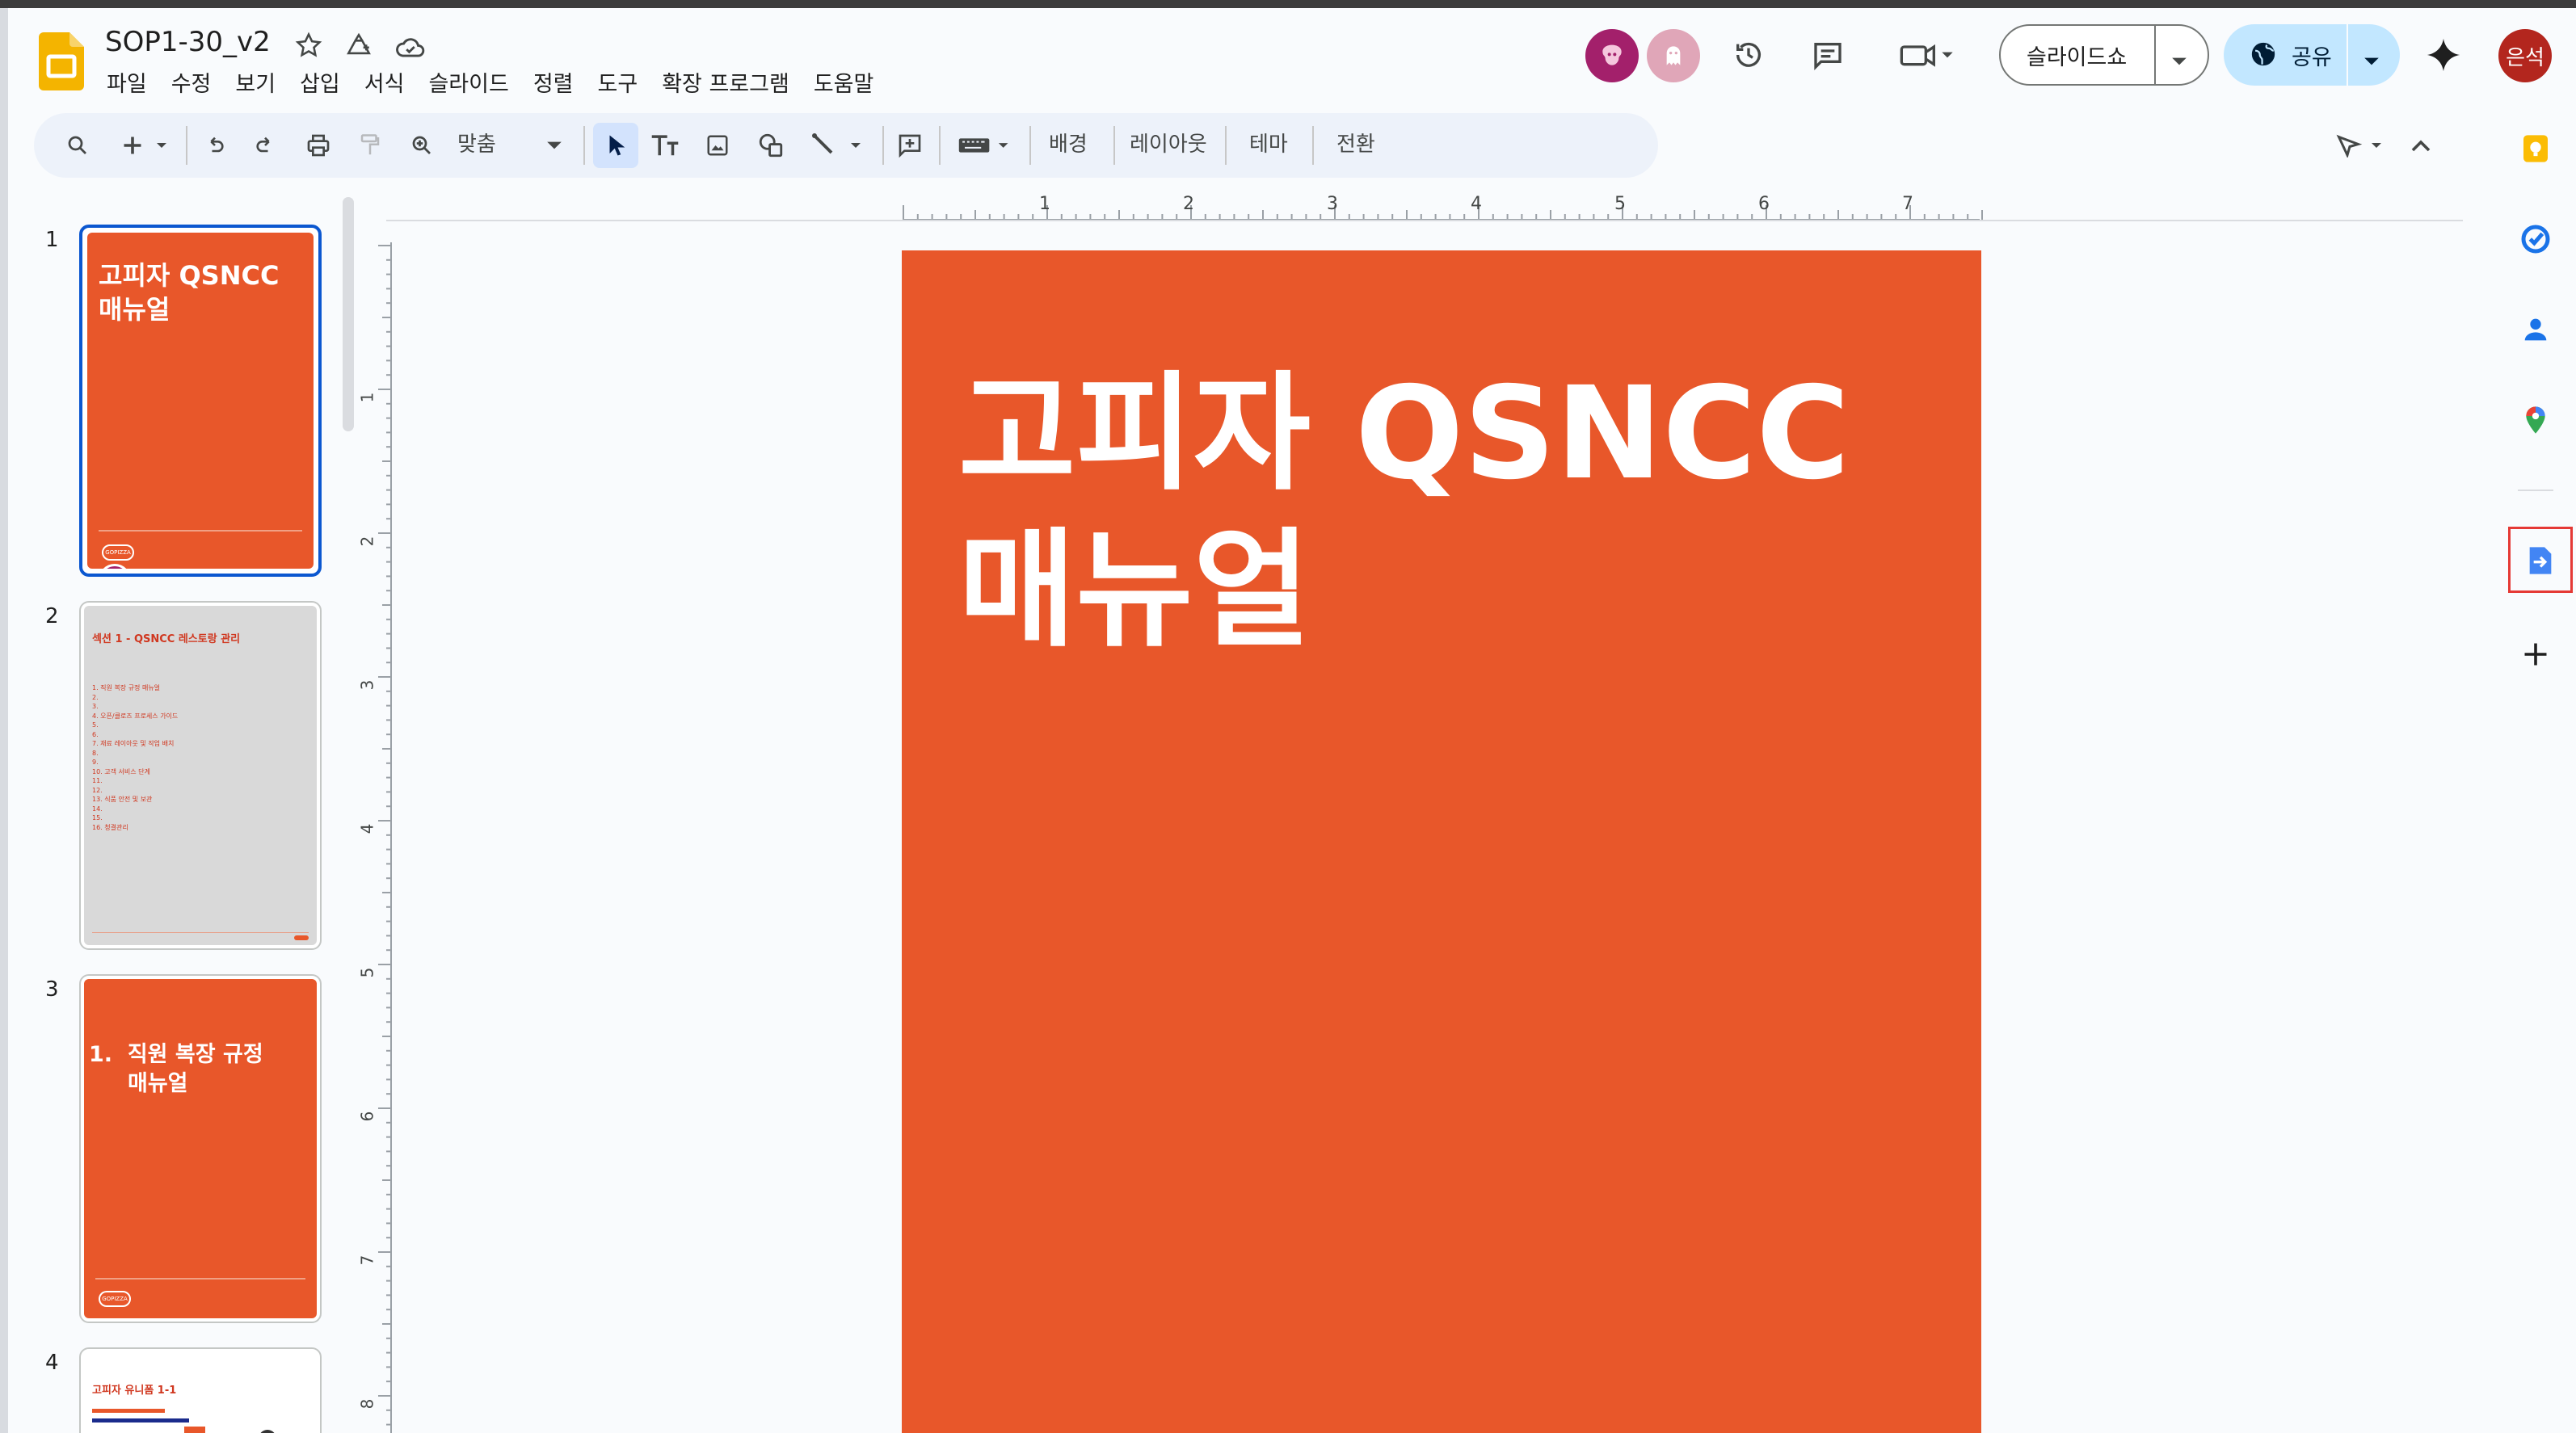 Image resolution: width=2576 pixels, height=1433 pixels. Describe the element at coordinates (615, 145) in the screenshot. I see `select-tool-icon` at that location.